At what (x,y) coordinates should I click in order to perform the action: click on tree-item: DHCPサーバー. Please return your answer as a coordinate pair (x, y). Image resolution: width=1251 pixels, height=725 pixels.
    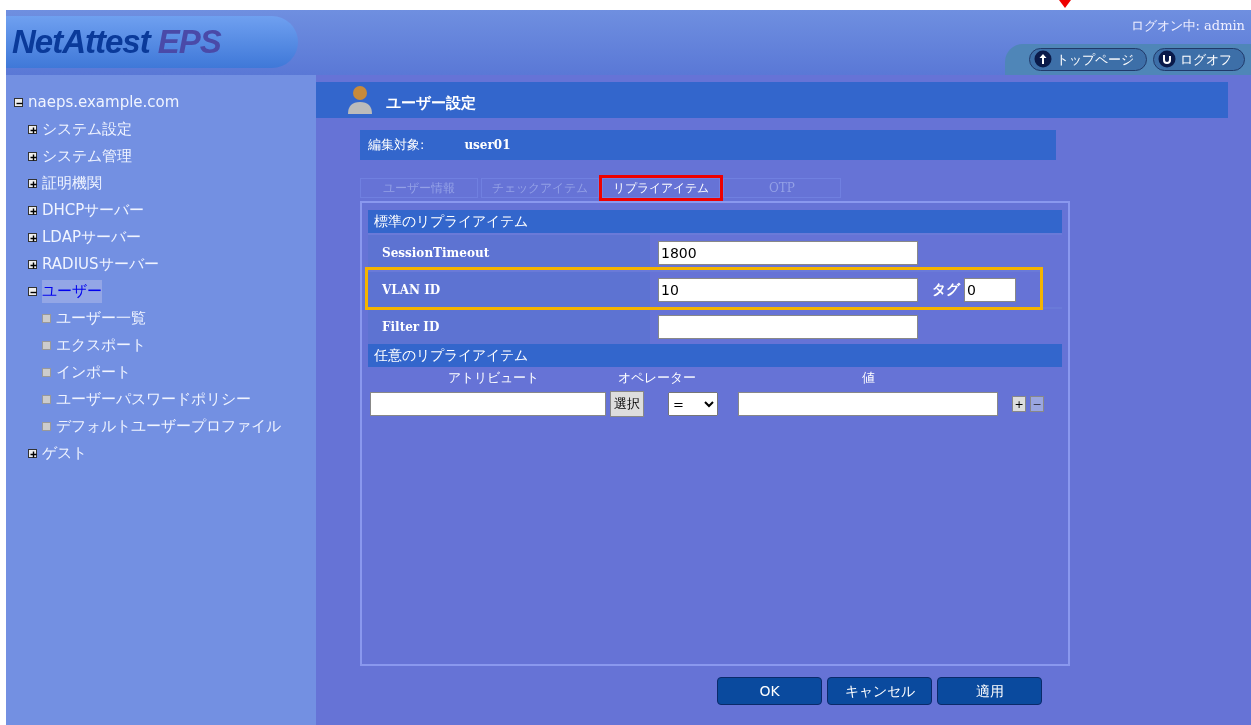
    Looking at the image, I should click on (93, 210).